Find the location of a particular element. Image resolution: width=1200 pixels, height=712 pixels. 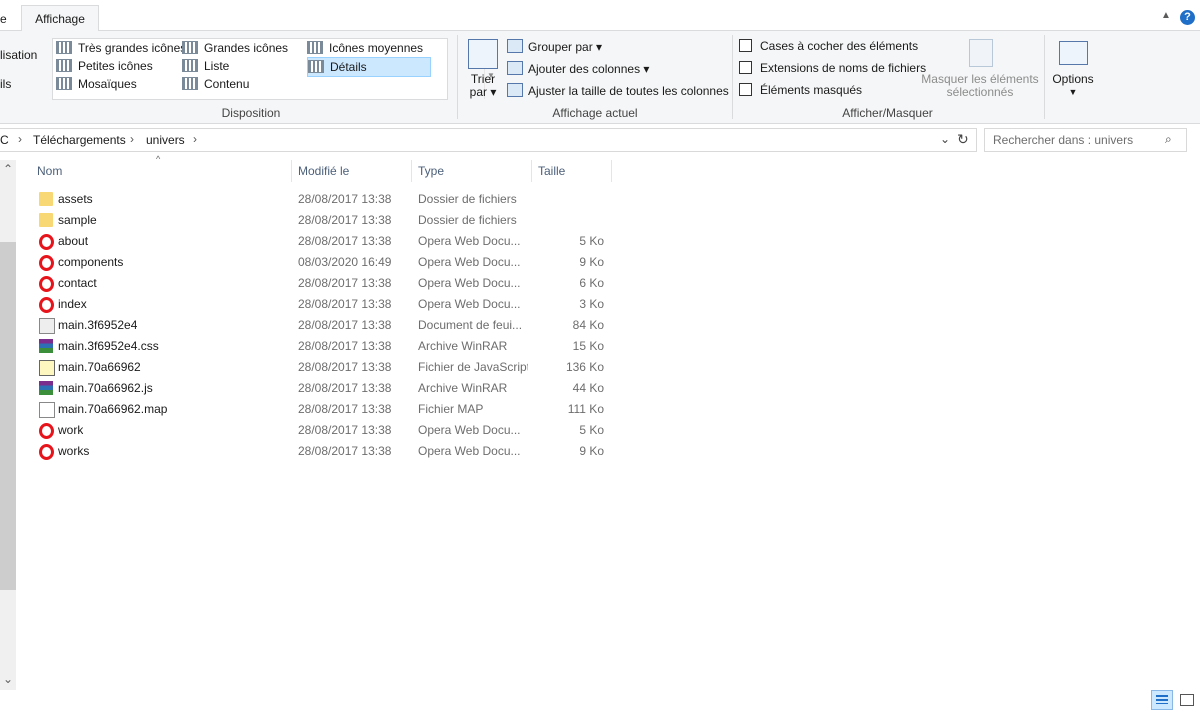

scroll-up-icon: ⌃ is located at coordinates (8, 169).